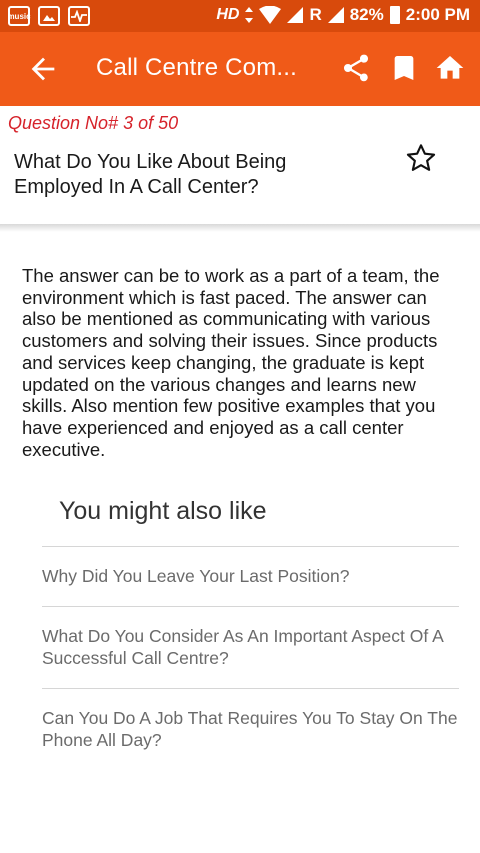  Describe the element at coordinates (228, 14) in the screenshot. I see `hd-indicator: HD` at that location.